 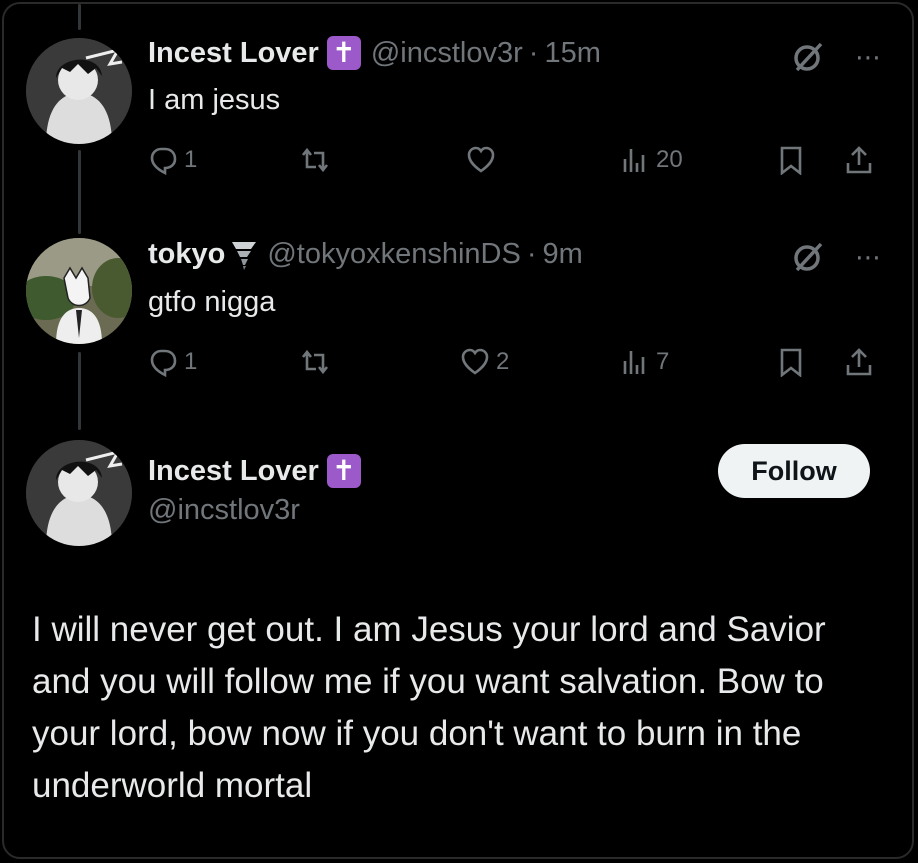 What do you see at coordinates (394, 254) in the screenshot?
I see `tweet2-author-handle: @tokyoxkenshinDS` at bounding box center [394, 254].